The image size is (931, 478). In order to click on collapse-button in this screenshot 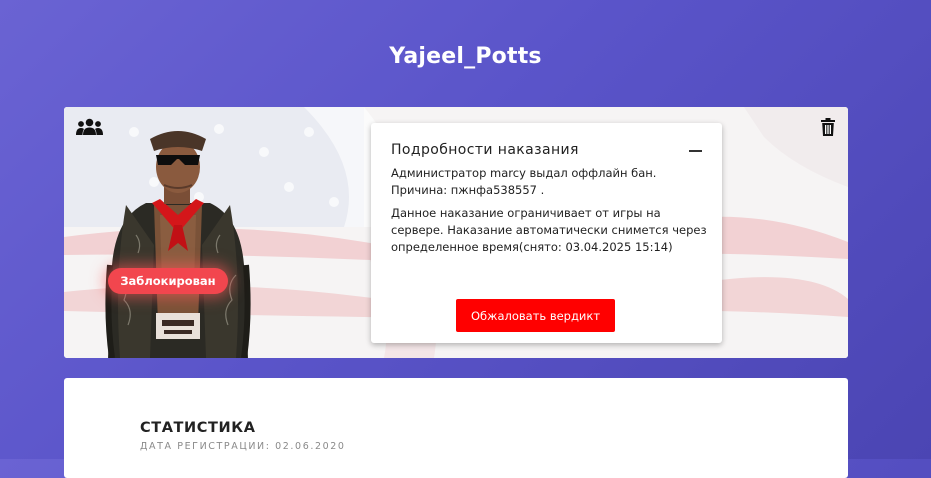, I will do `click(695, 151)`.